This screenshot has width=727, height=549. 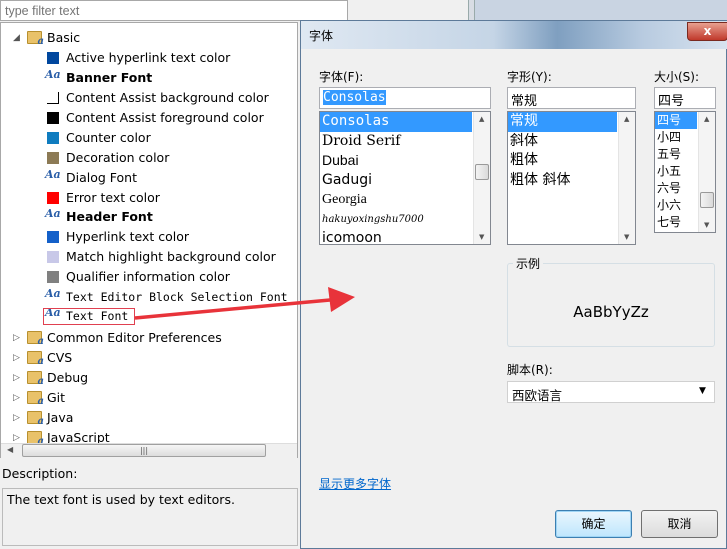 I want to click on font-input: Consolas, so click(x=405, y=98).